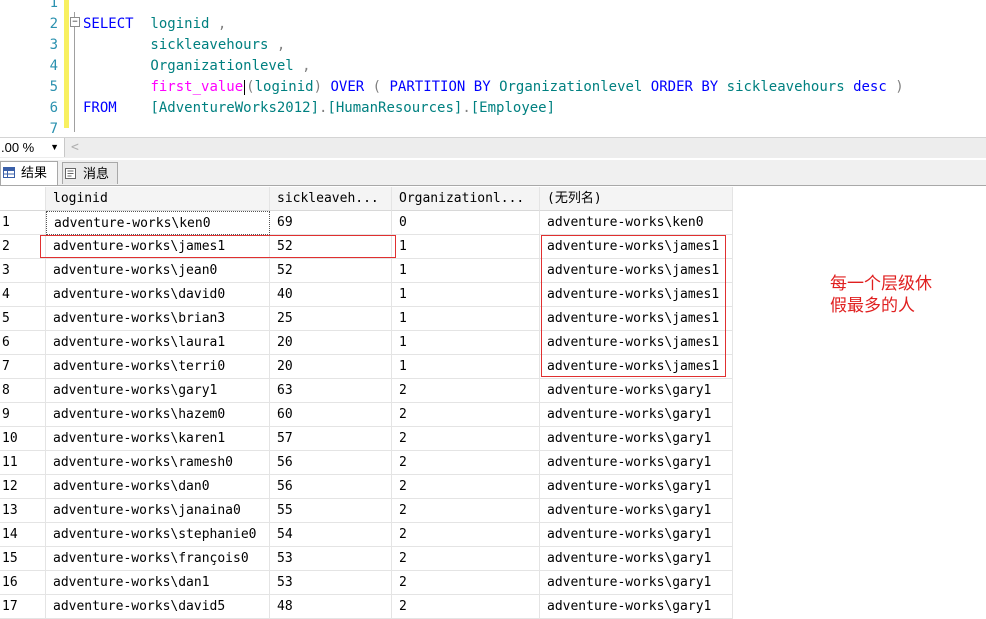  I want to click on table-cell: 55, so click(331, 511).